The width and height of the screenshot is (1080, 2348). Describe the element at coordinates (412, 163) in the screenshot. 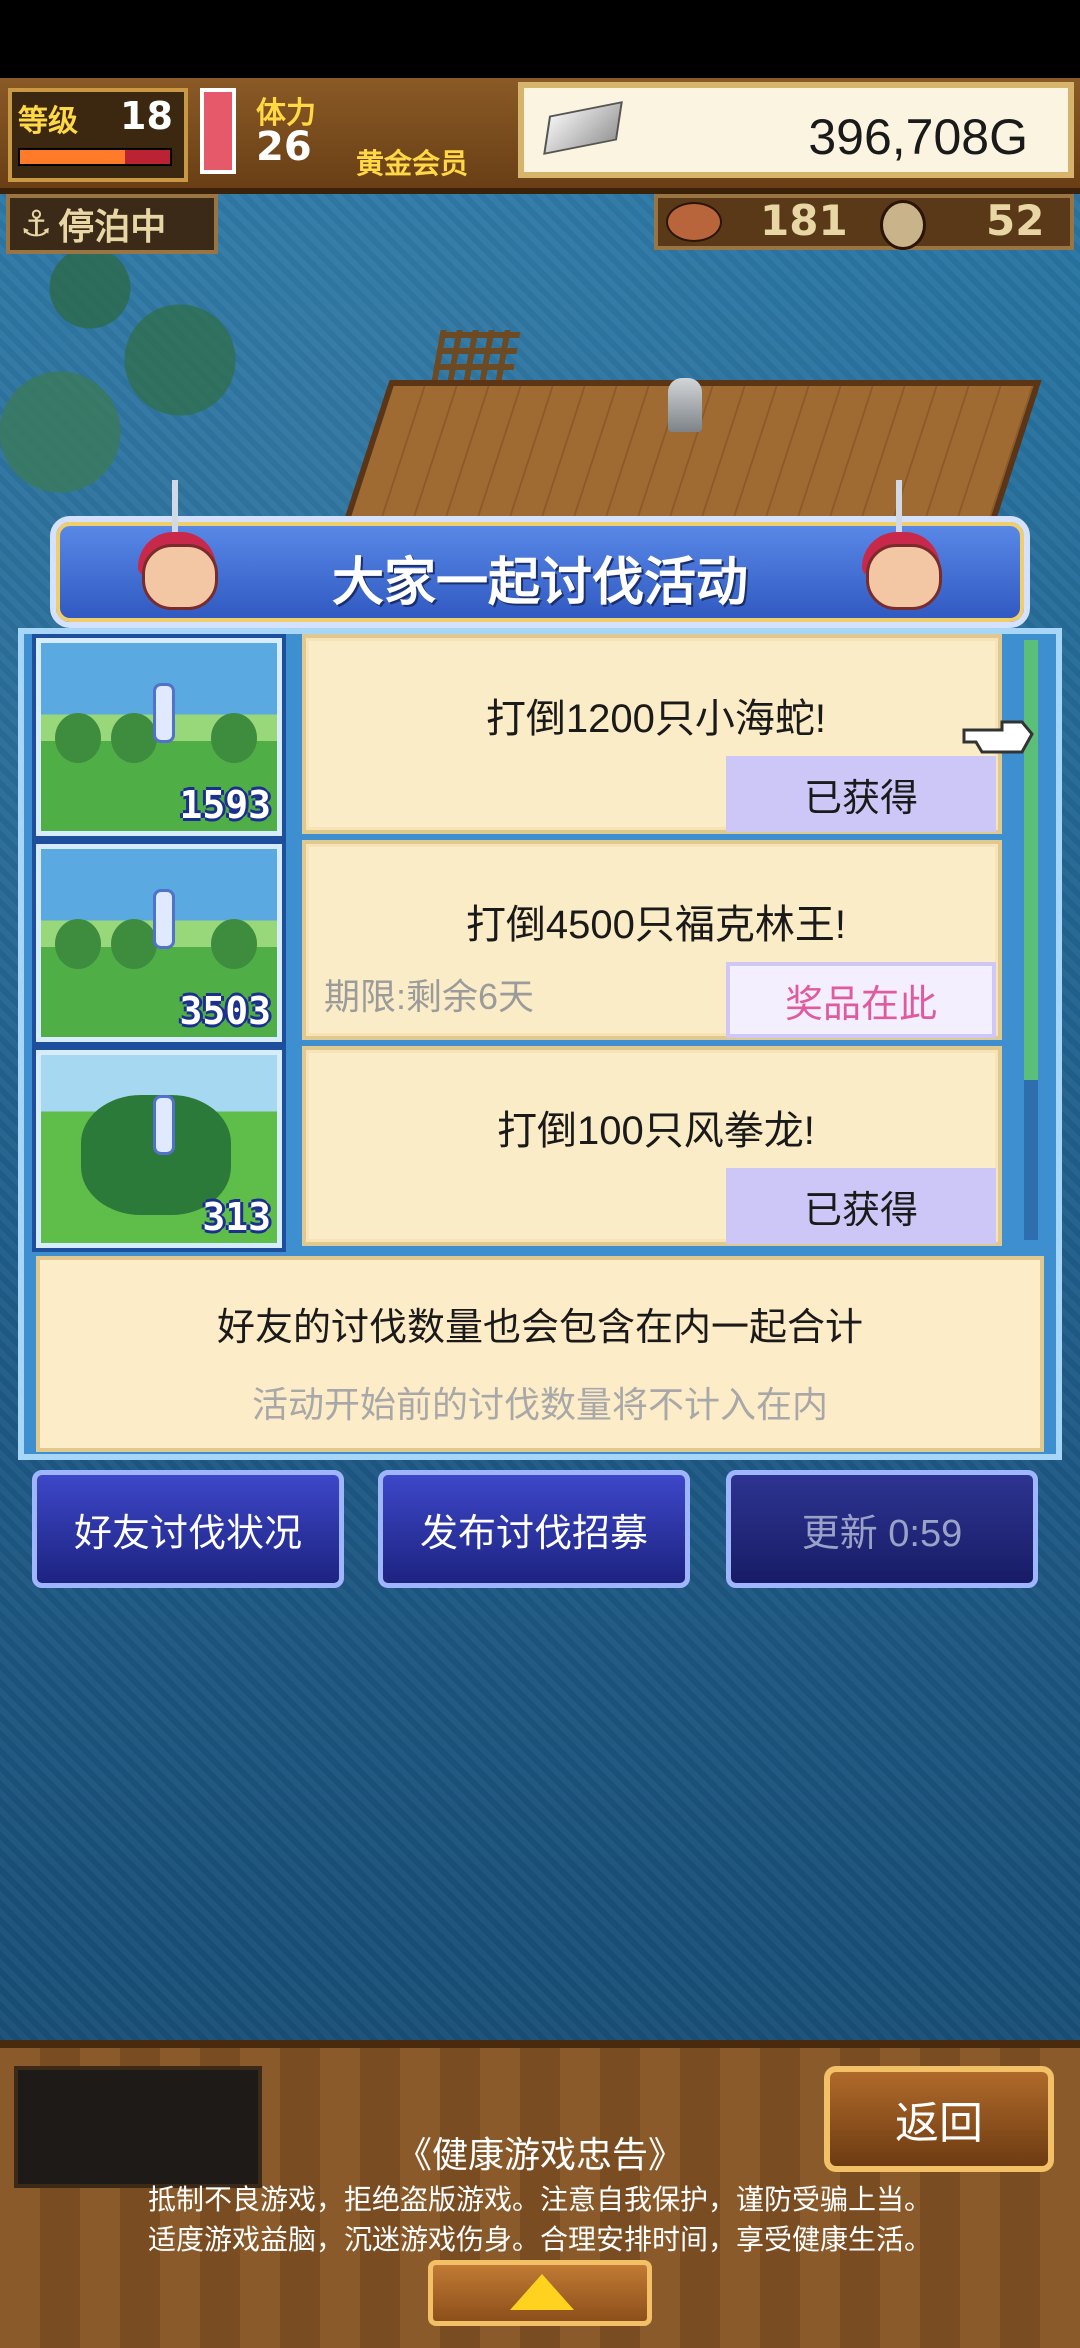

I see `membership-badge: 黄金会员` at that location.